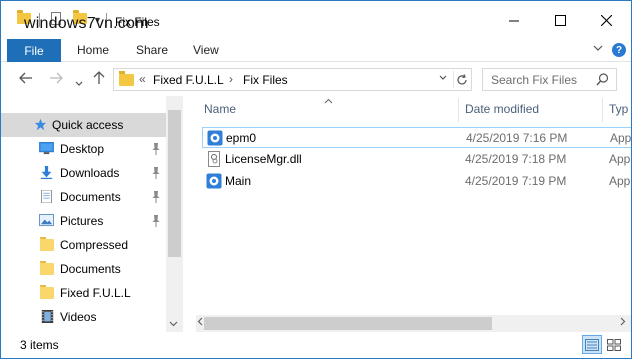 This screenshot has width=632, height=359. I want to click on file-date: 4/25/2019 7:18 PM, so click(516, 159).